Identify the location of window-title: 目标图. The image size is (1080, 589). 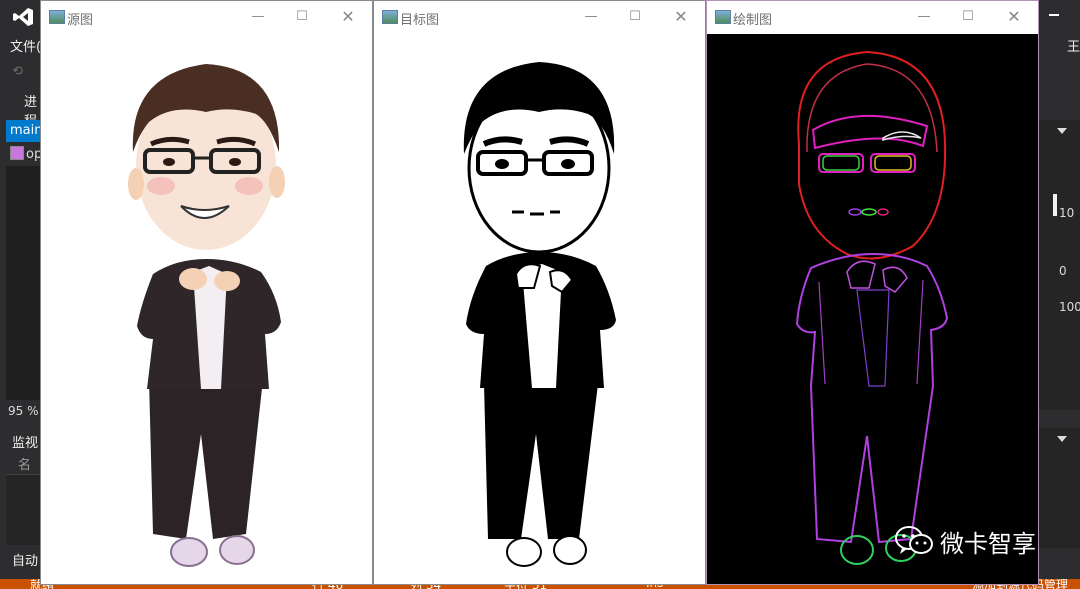
(420, 20).